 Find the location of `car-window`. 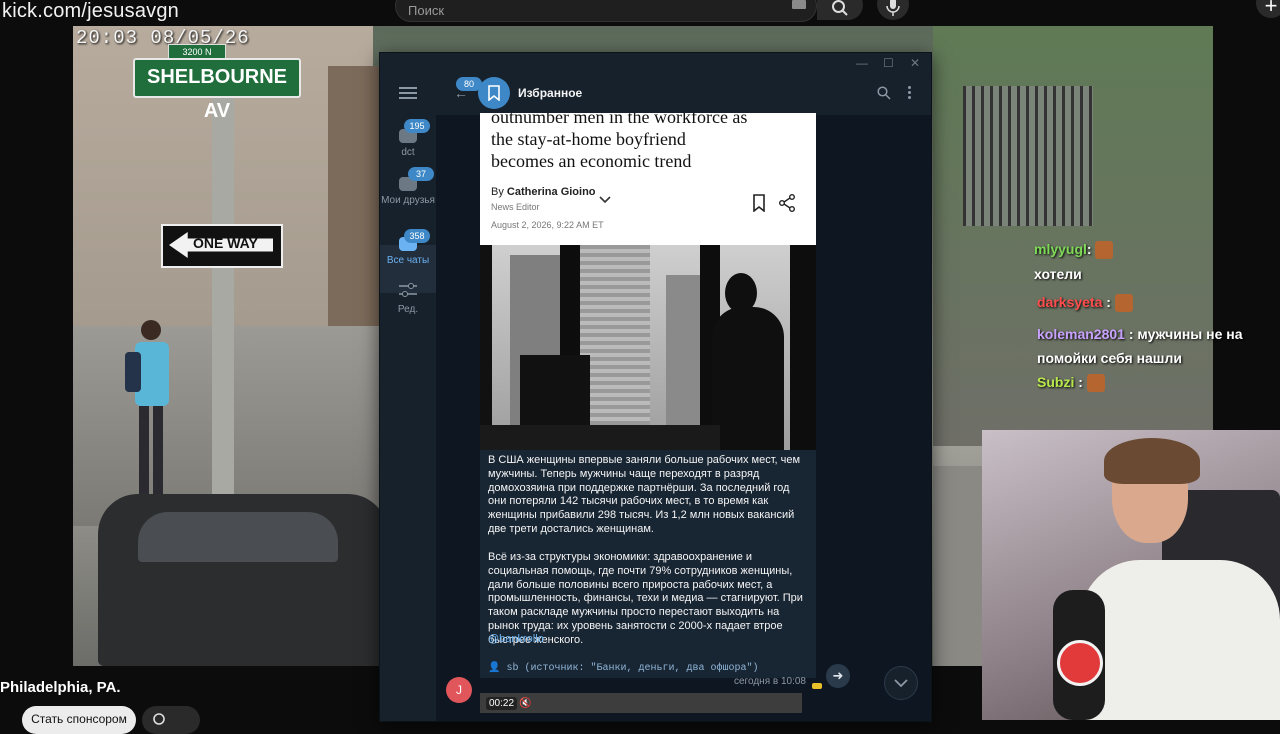

car-window is located at coordinates (238, 537).